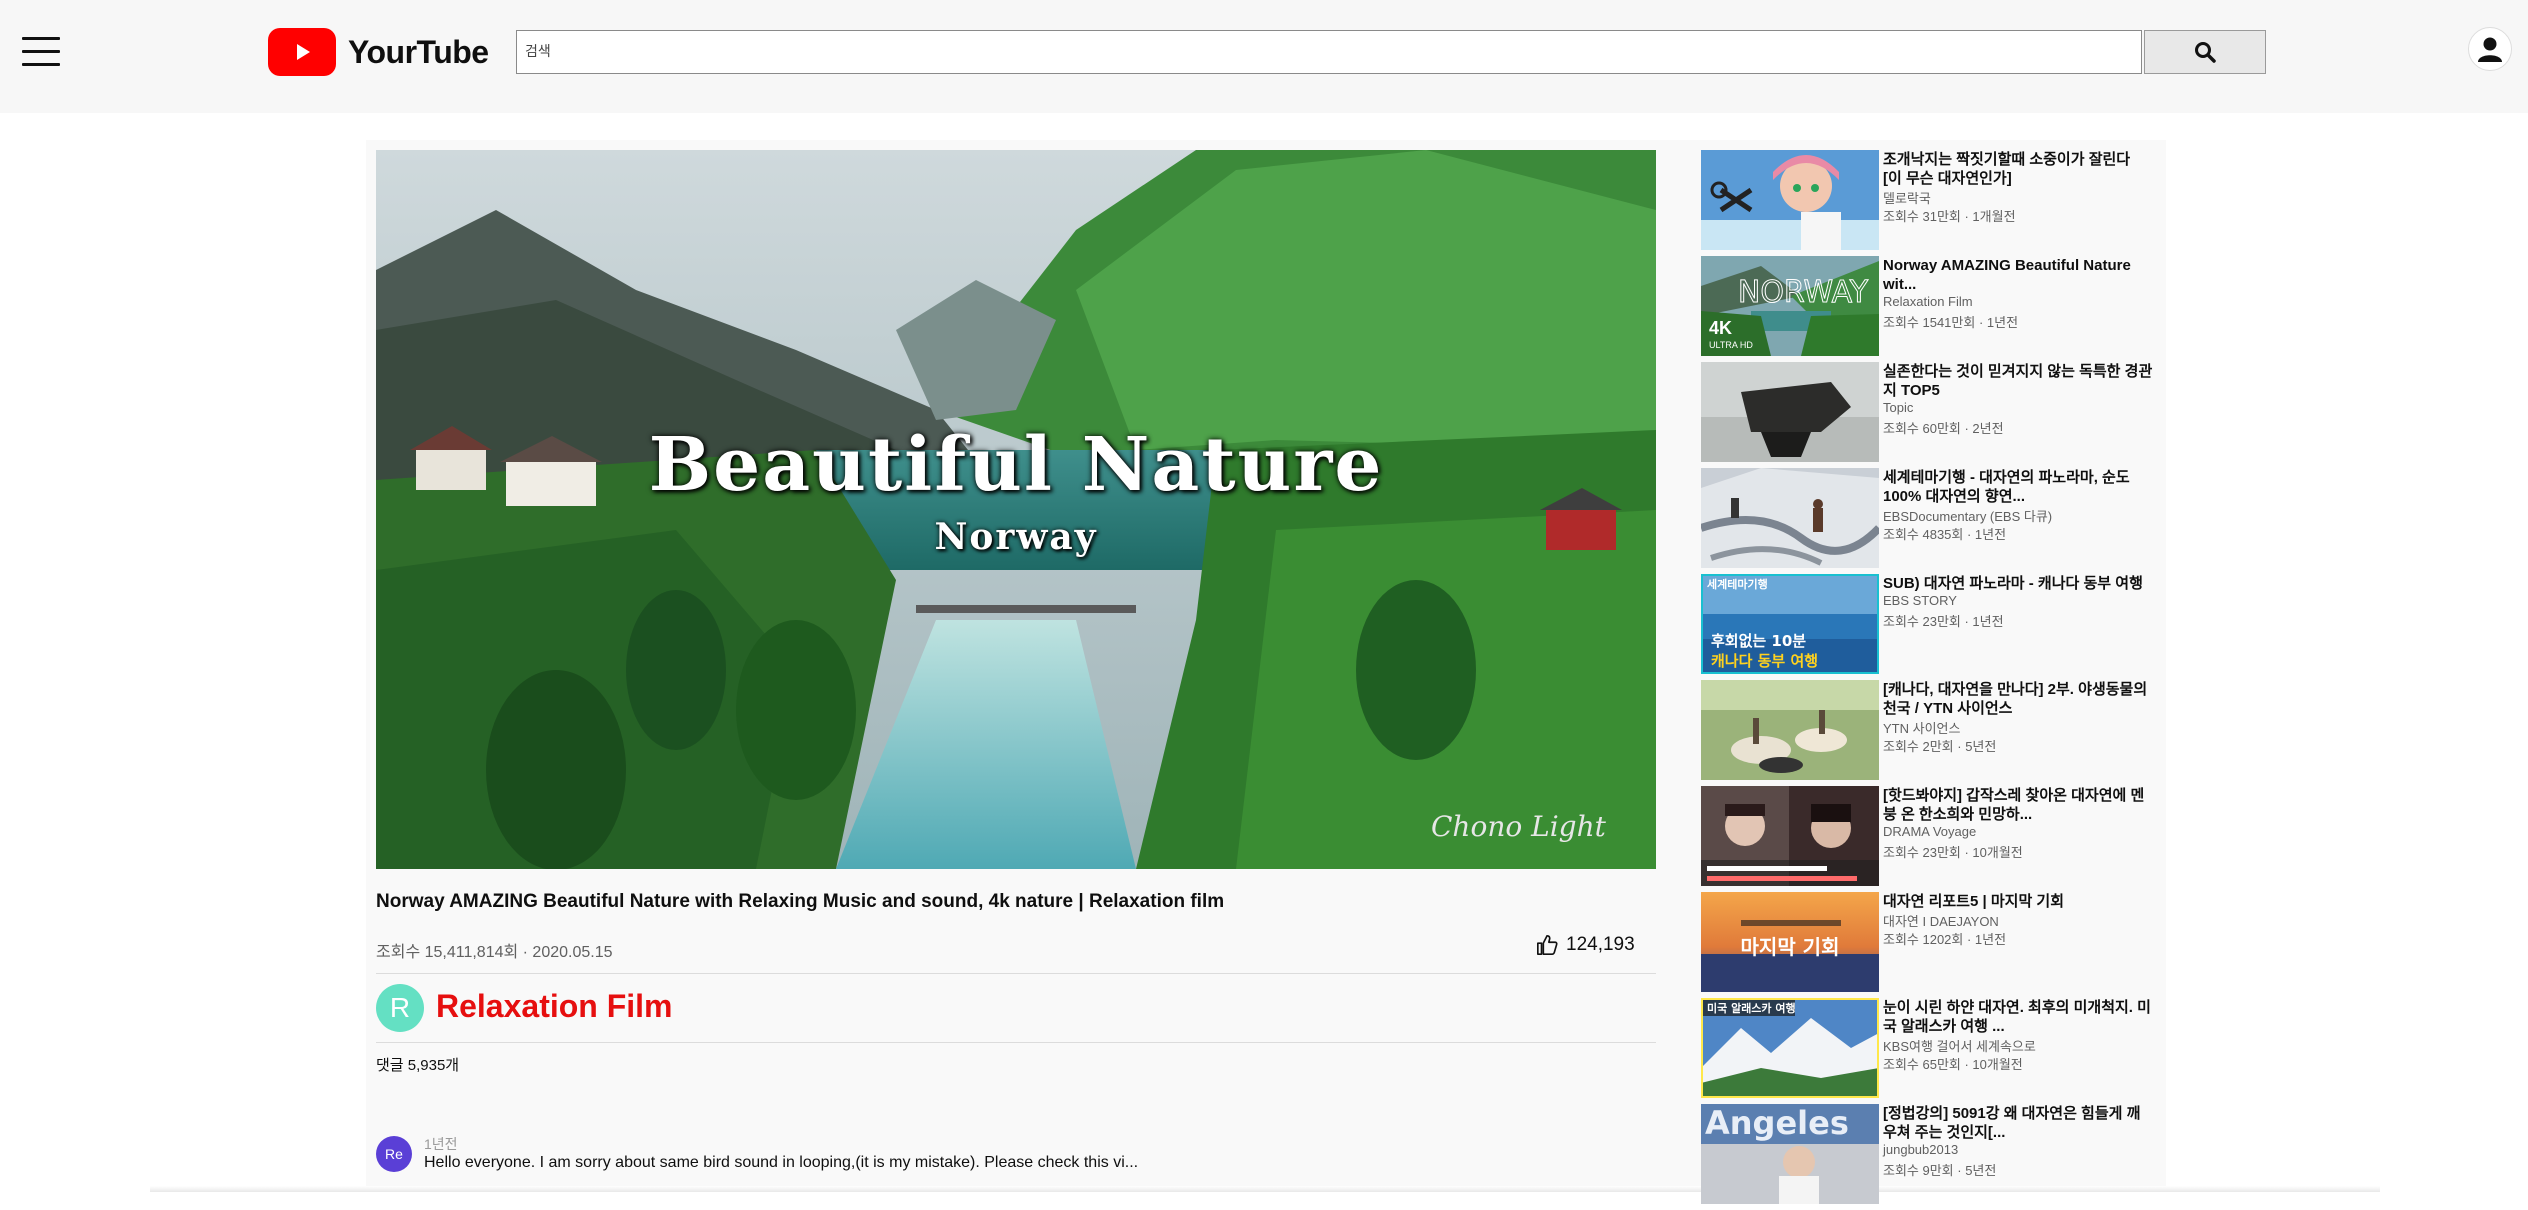 Image resolution: width=2528 pixels, height=1210 pixels. Describe the element at coordinates (1929, 831) in the screenshot. I see `recommendation-channel: DRAMA Voyage` at that location.